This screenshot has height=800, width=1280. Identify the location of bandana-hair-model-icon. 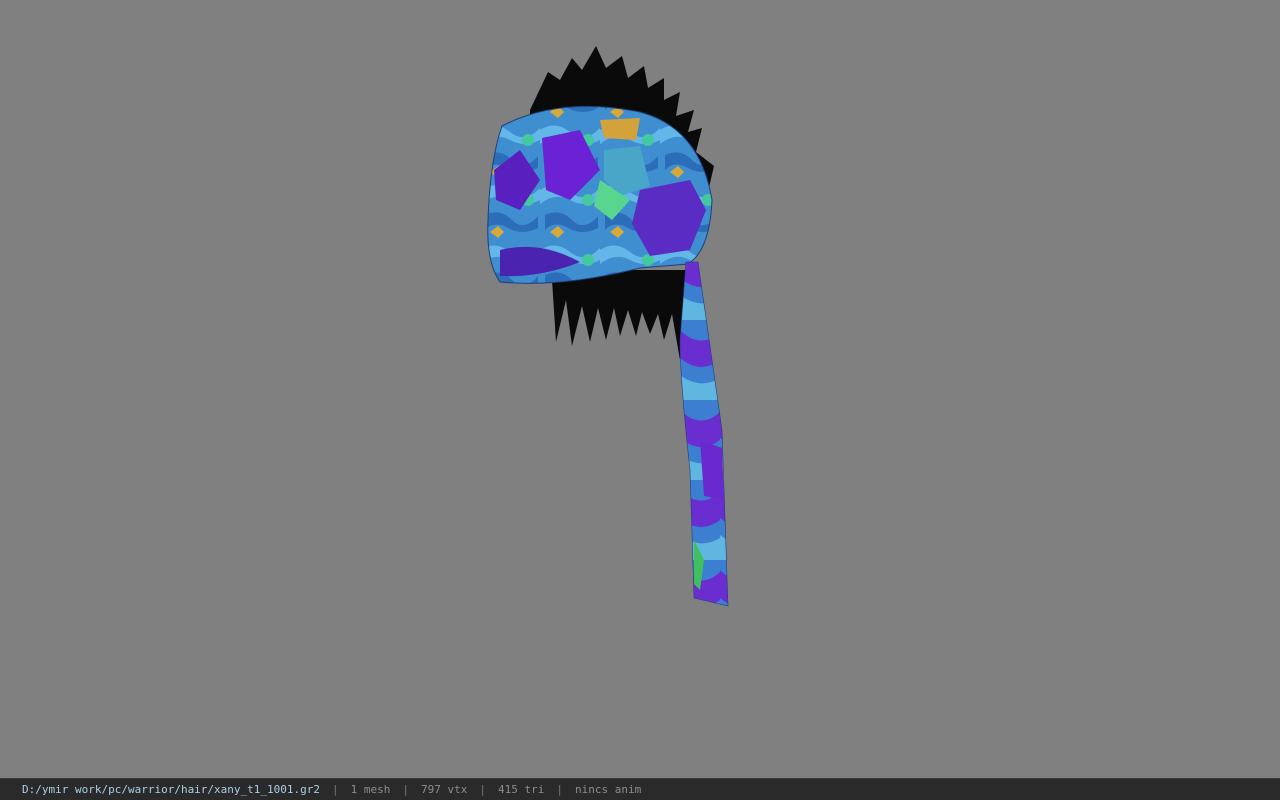
(608, 326).